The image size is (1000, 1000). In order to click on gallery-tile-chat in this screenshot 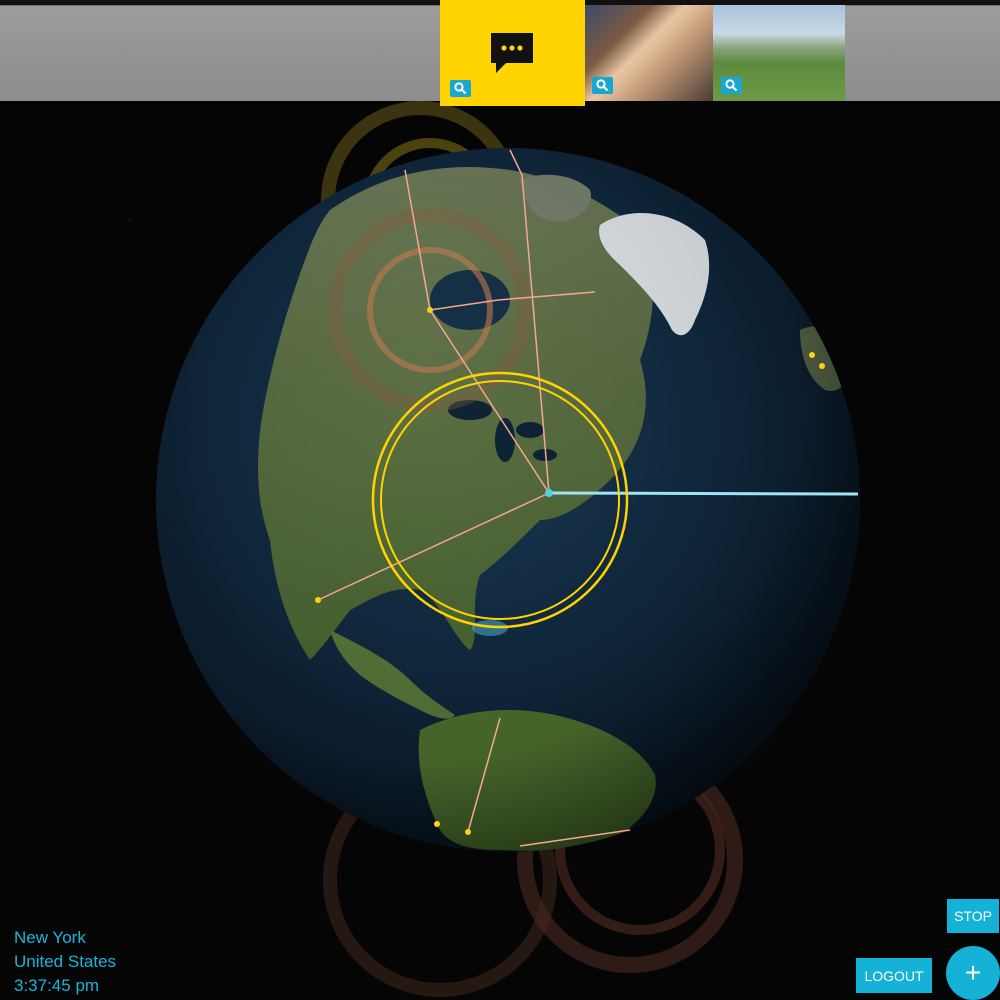, I will do `click(512, 53)`.